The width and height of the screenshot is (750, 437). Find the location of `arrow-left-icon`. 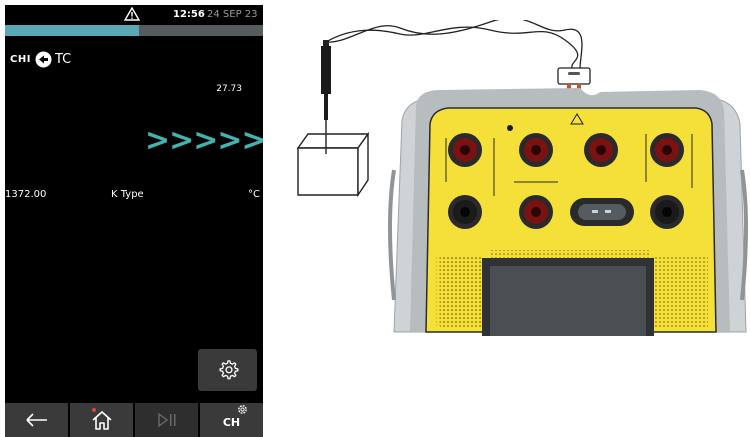

arrow-left-icon is located at coordinates (36, 420).